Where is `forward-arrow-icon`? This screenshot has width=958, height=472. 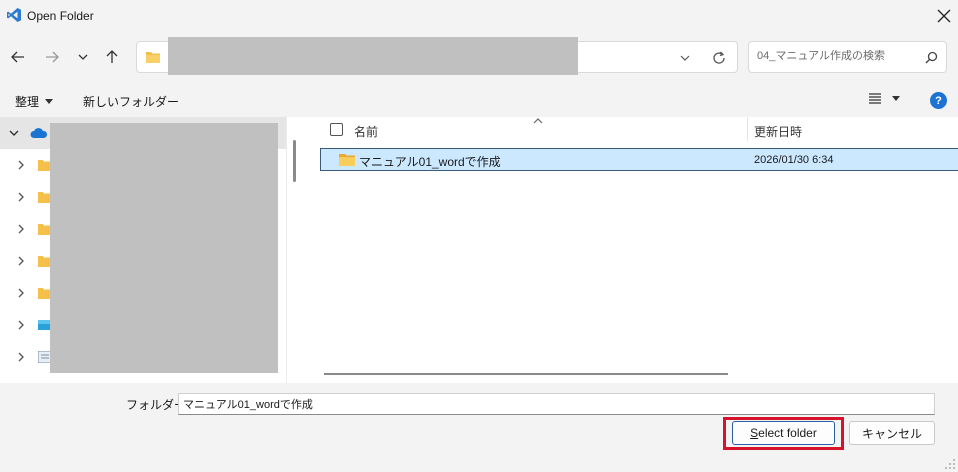
forward-arrow-icon is located at coordinates (52, 57).